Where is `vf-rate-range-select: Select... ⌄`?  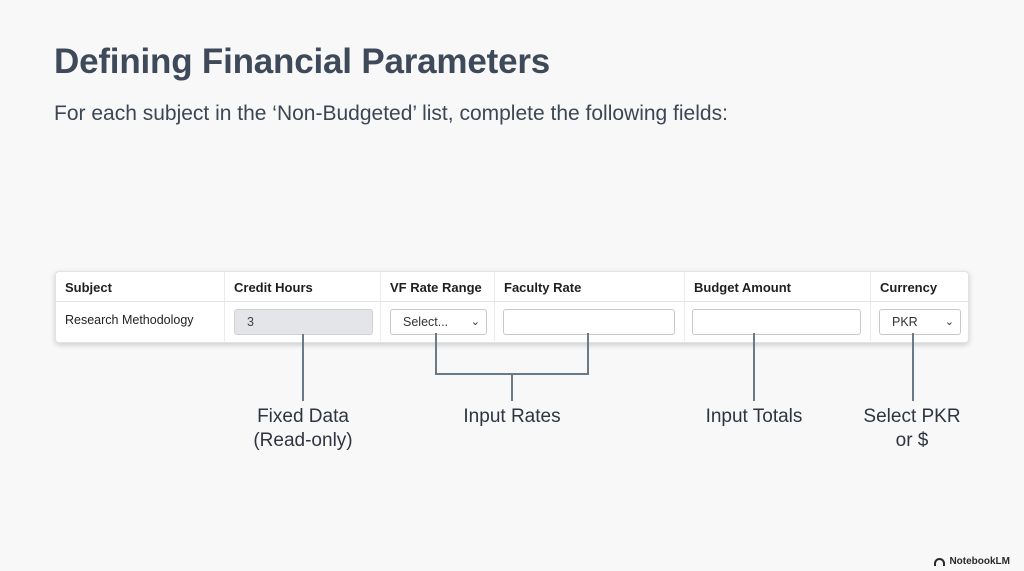 vf-rate-range-select: Select... ⌄ is located at coordinates (438, 322).